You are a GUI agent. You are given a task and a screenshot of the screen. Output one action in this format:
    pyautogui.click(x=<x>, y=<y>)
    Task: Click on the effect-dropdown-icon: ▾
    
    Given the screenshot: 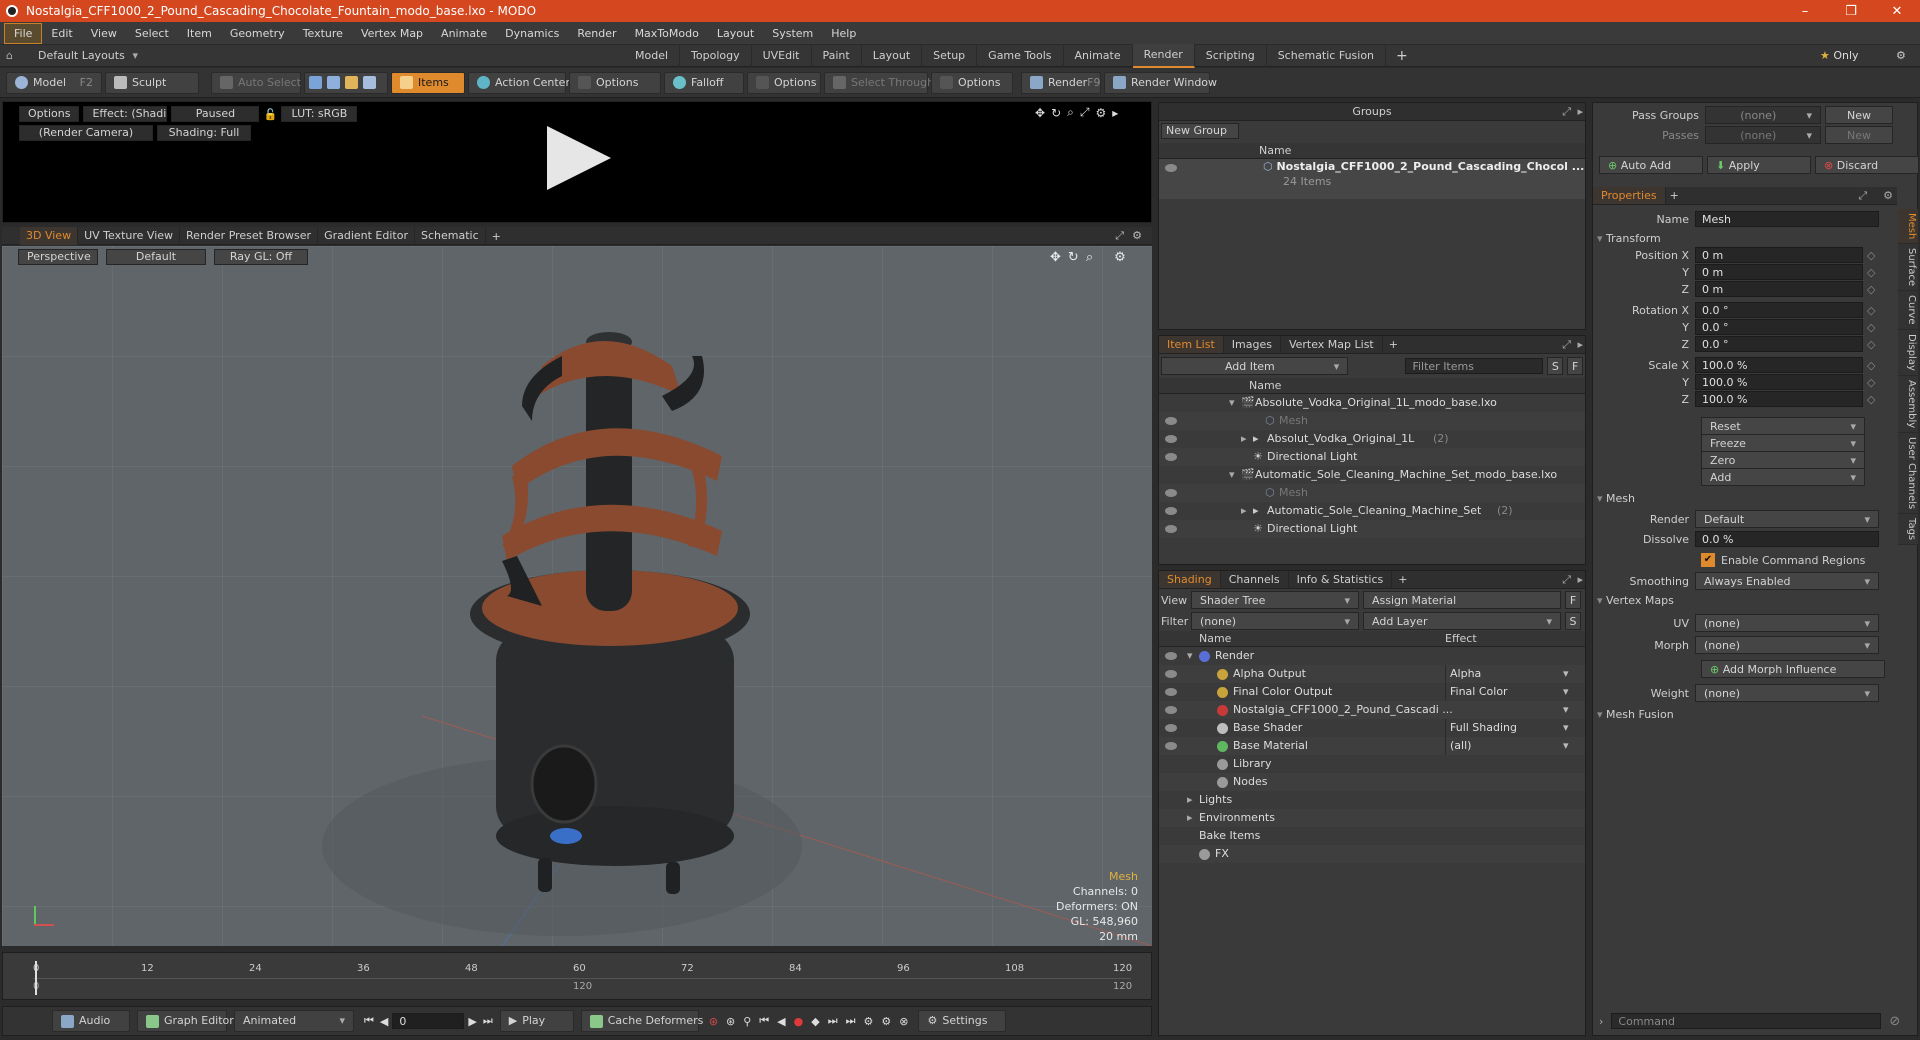 What is the action you would take?
    pyautogui.click(x=1566, y=710)
    